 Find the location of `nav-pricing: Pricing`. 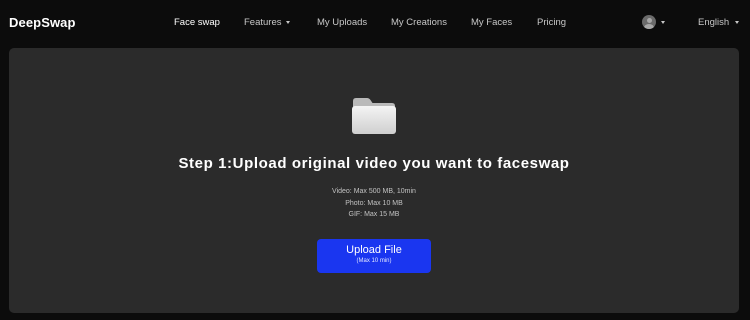

nav-pricing: Pricing is located at coordinates (551, 22).